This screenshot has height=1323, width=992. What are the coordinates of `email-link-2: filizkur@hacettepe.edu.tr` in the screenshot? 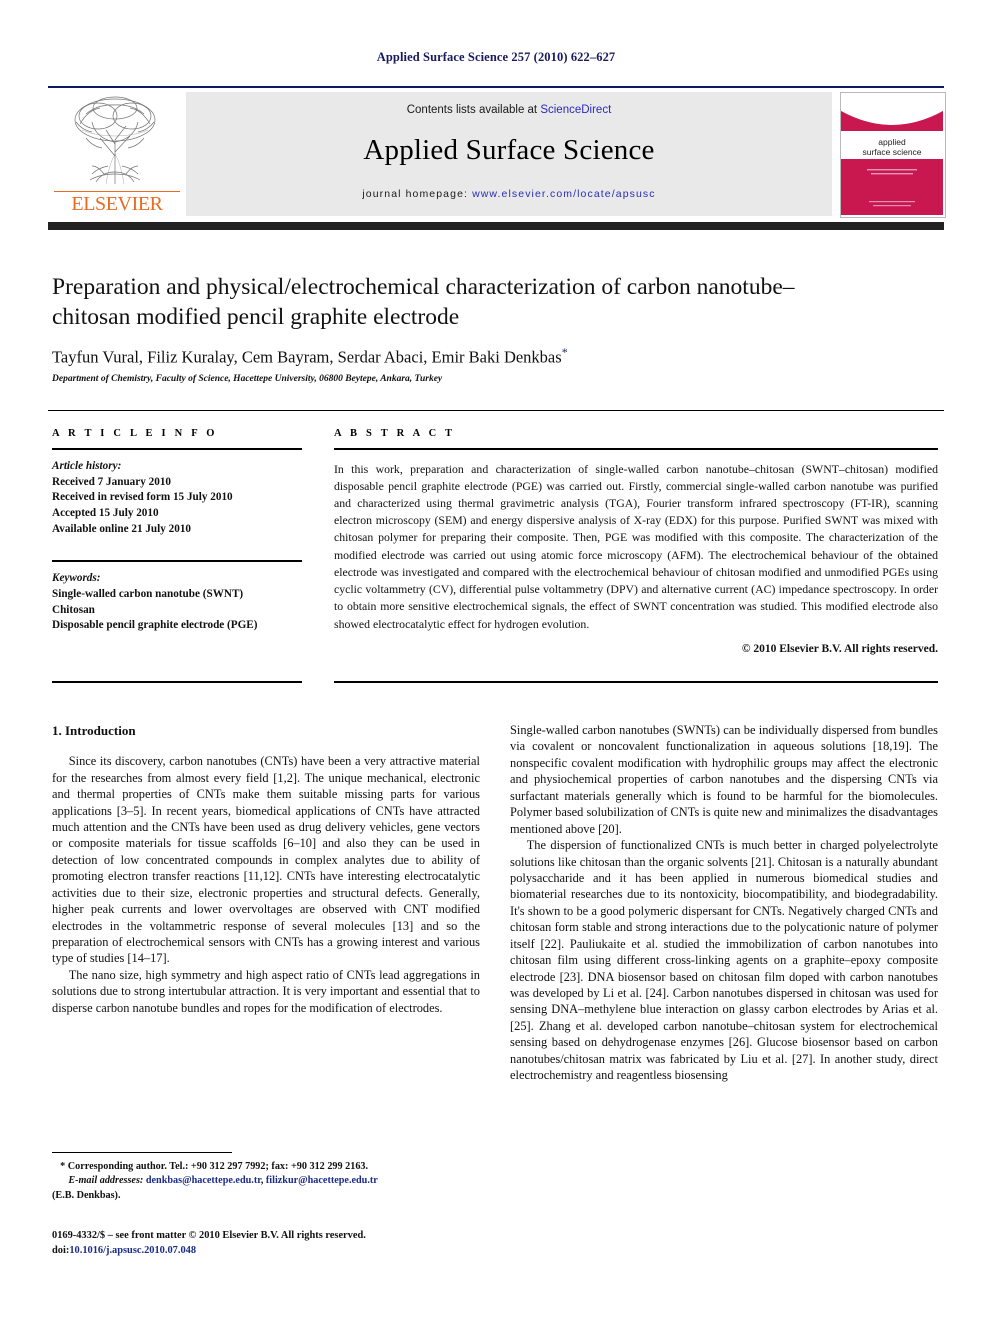 It's located at (322, 1180).